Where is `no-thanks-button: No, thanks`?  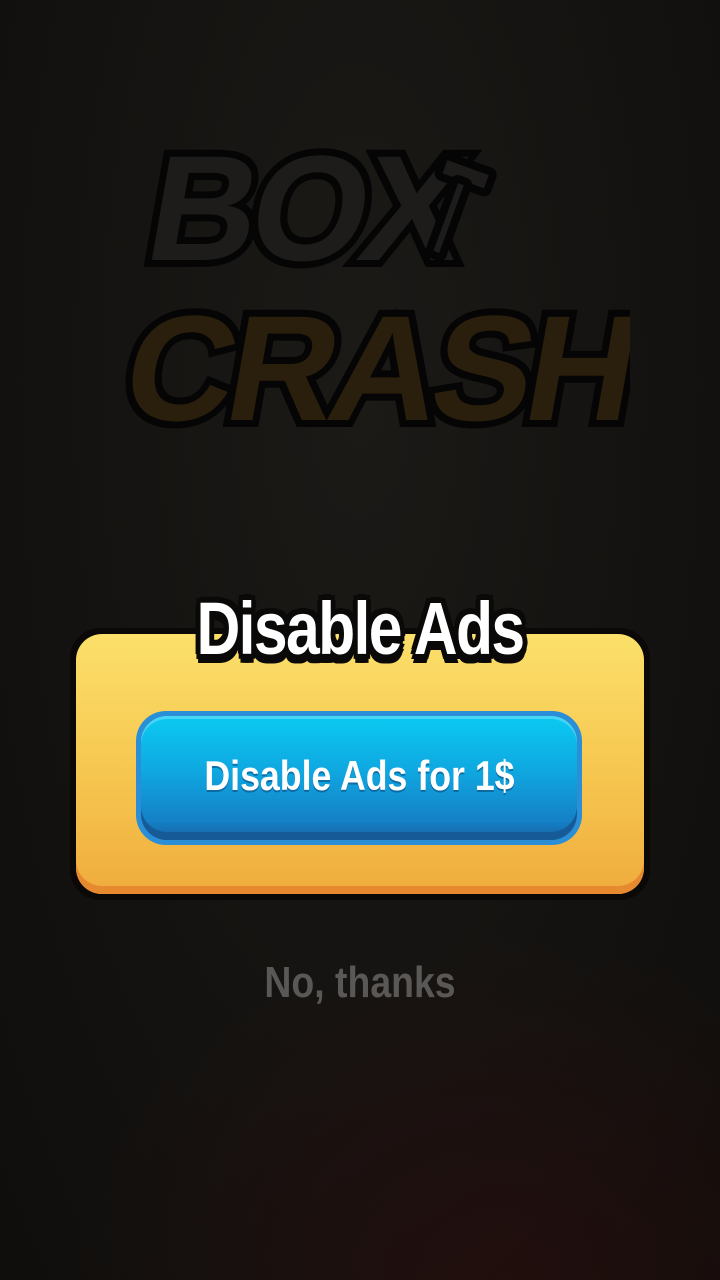 no-thanks-button: No, thanks is located at coordinates (360, 983).